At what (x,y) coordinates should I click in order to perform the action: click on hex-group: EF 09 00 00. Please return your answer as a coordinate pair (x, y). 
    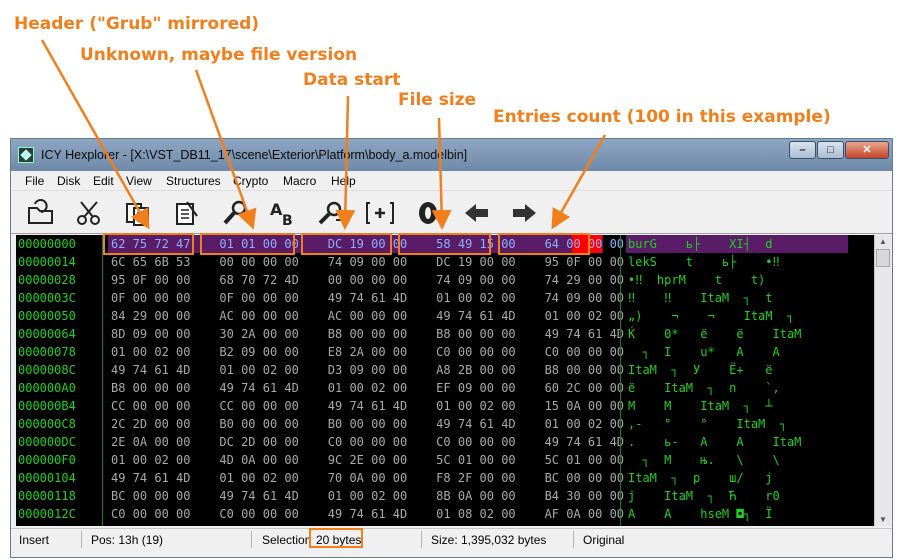
    Looking at the image, I should click on (475, 388).